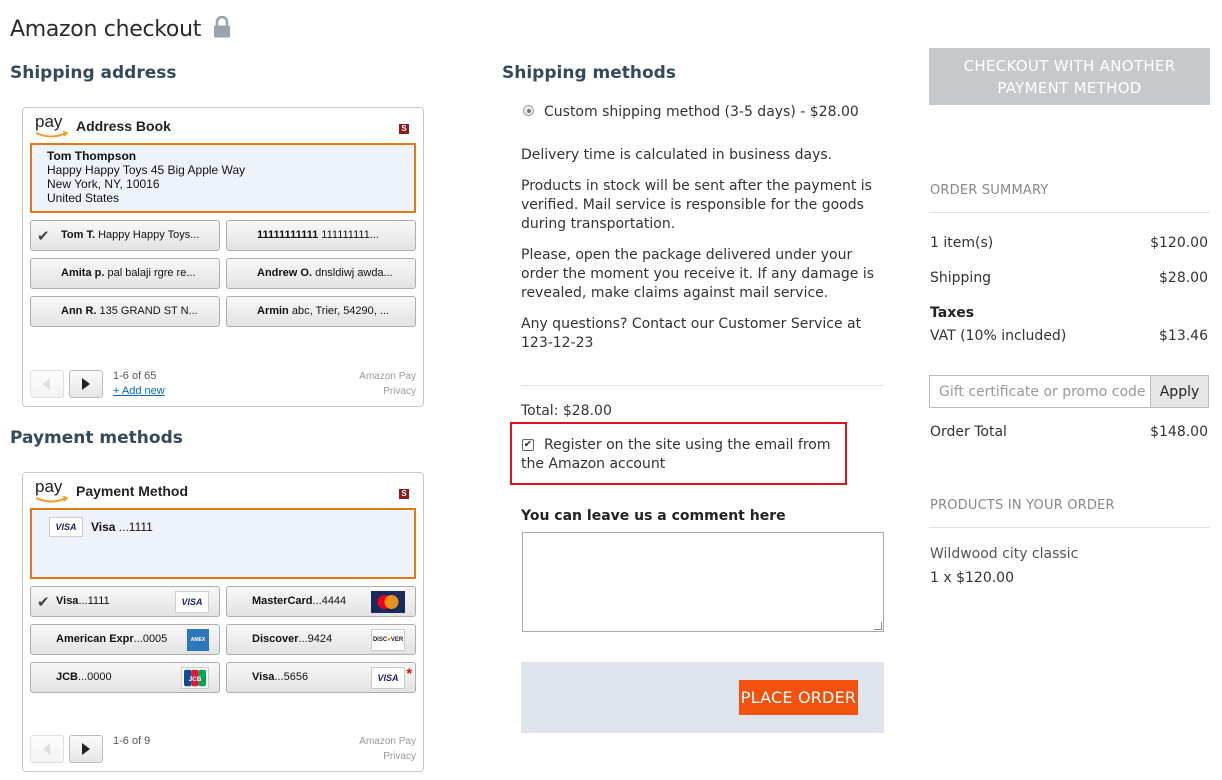 The width and height of the screenshot is (1222, 780). Describe the element at coordinates (1179, 243) in the screenshot. I see `summary-items-value: $120.00` at that location.